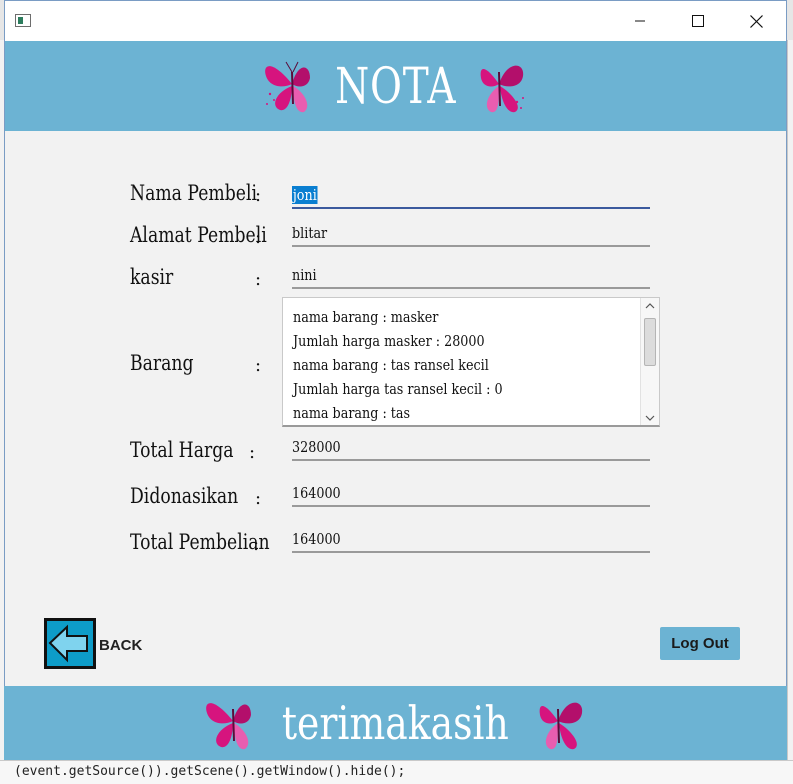 This screenshot has width=793, height=784. I want to click on nama-pembeli-field: joni, so click(471, 196).